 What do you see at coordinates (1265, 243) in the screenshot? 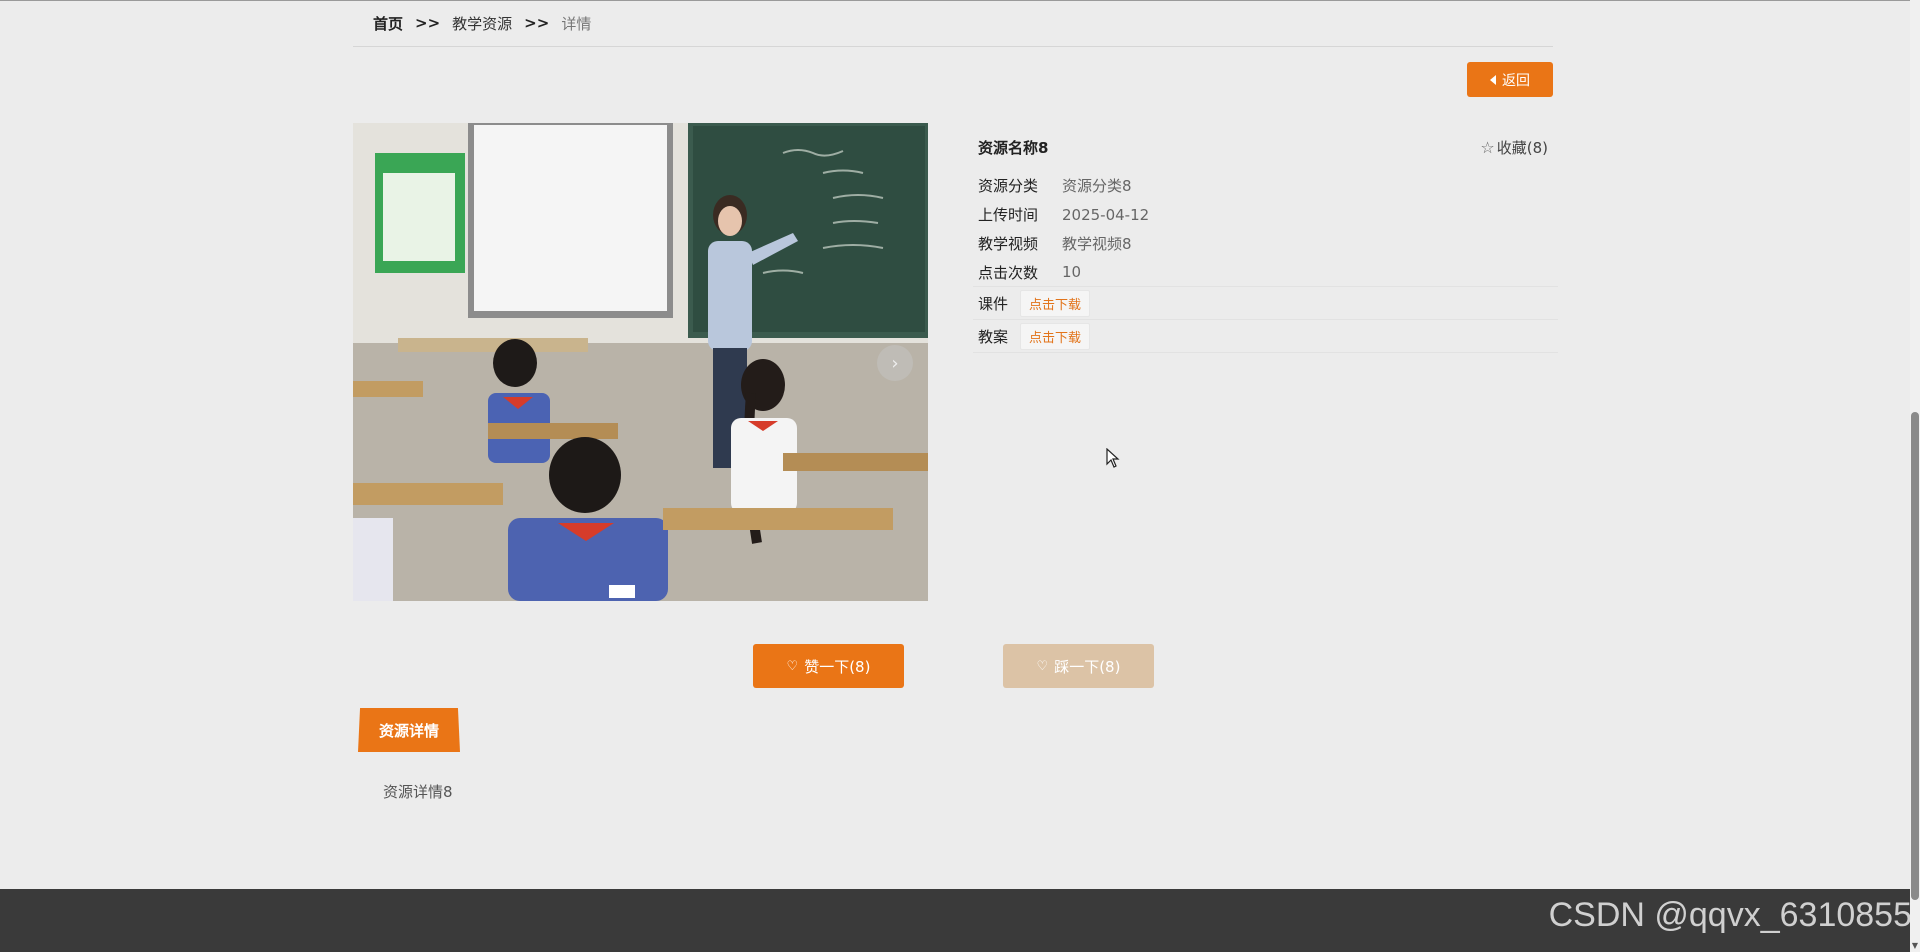
I see `info-row-video: 教学视频 教学视频8` at bounding box center [1265, 243].